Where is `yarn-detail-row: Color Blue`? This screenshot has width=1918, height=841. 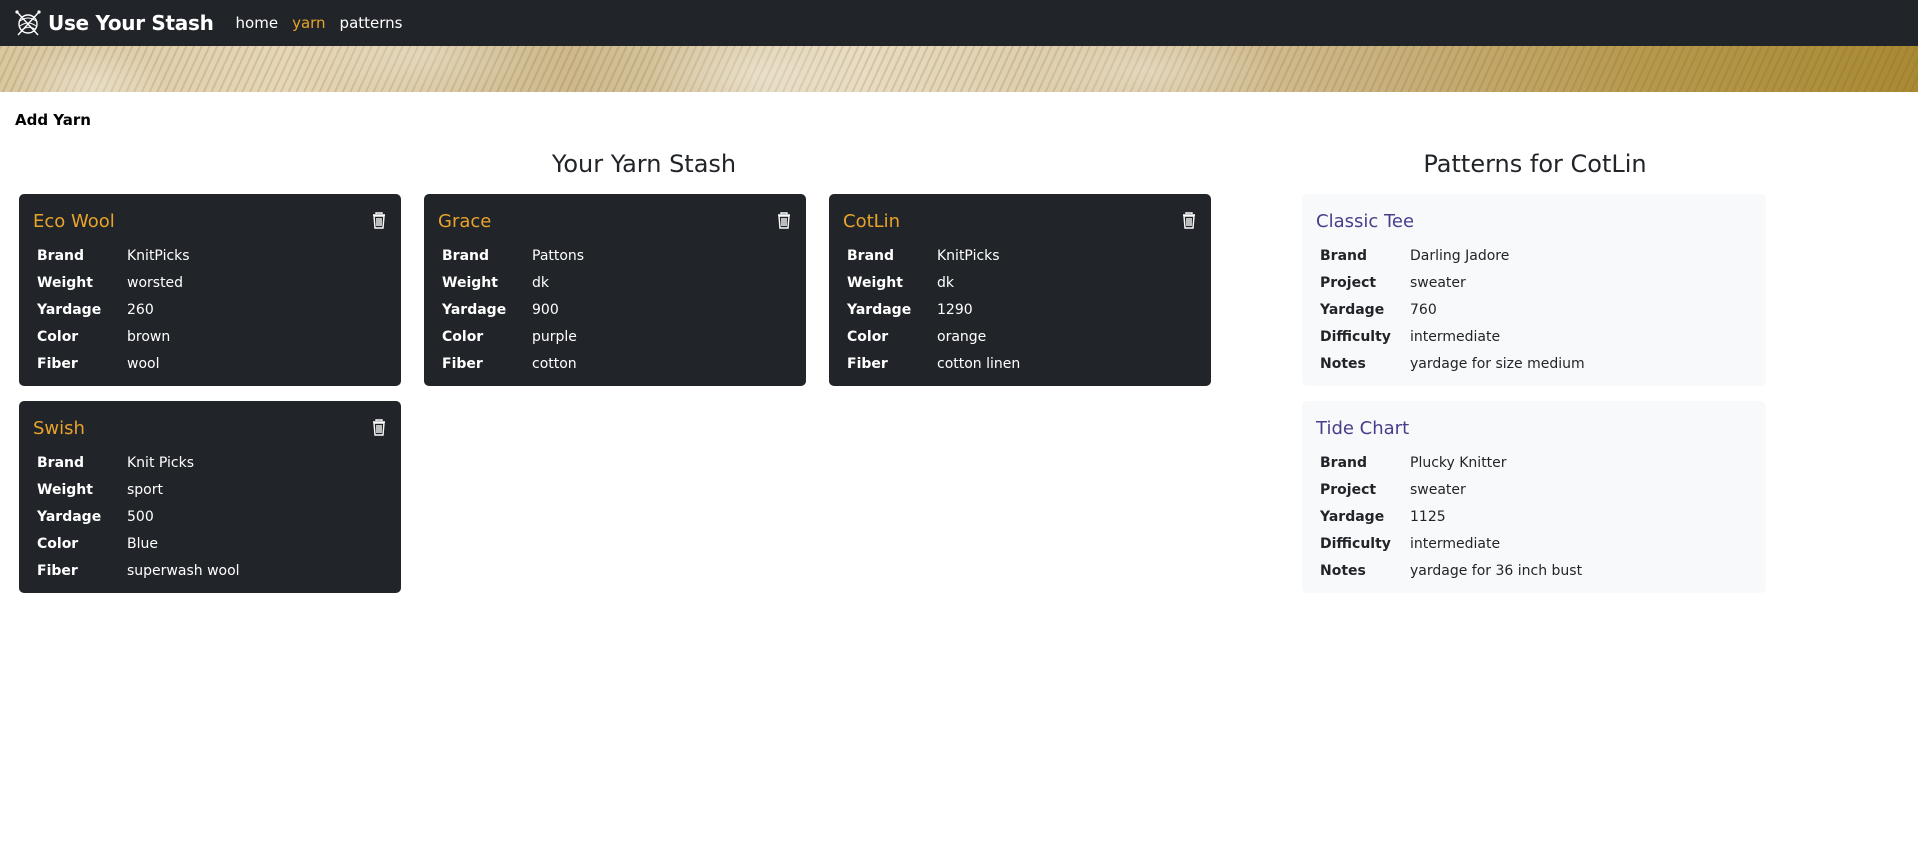
yarn-detail-row: Color Blue is located at coordinates (210, 543).